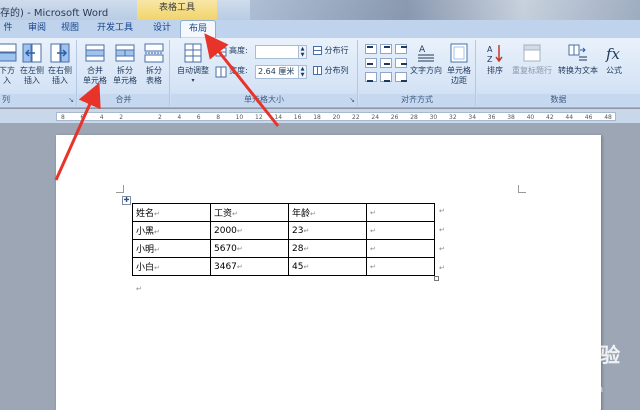 This screenshot has width=640, height=410. Describe the element at coordinates (167, 107) in the screenshot. I see `annotation-arrows` at that location.